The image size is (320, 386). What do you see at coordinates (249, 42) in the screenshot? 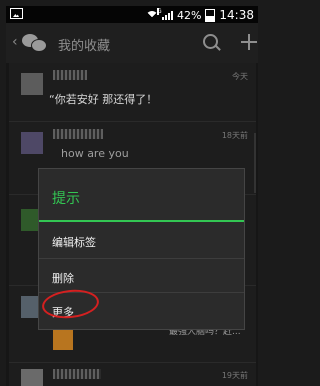
I see `add-icon` at bounding box center [249, 42].